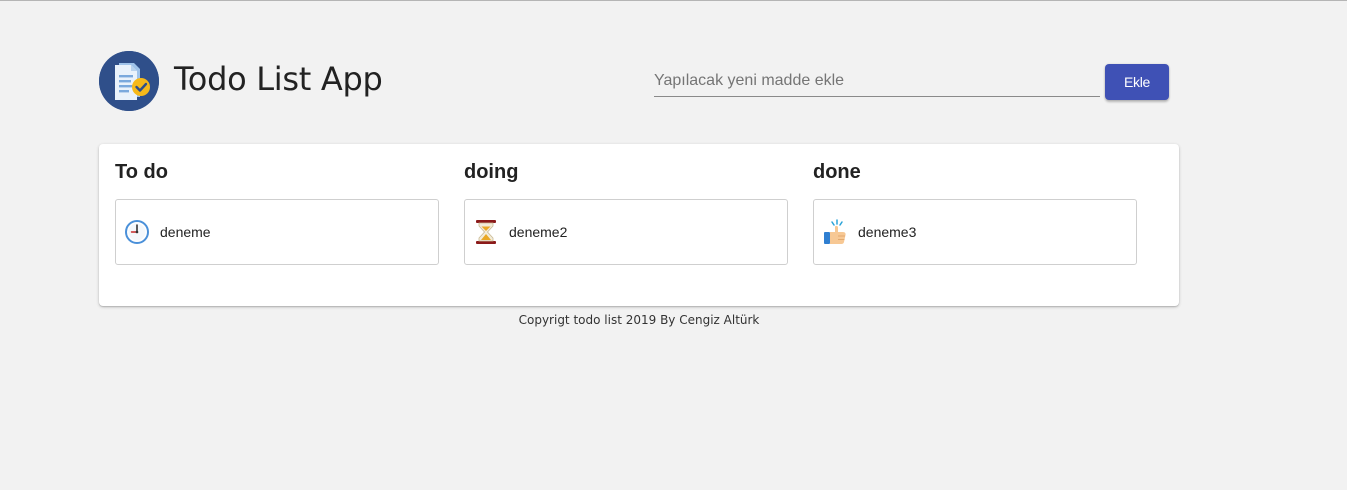  Describe the element at coordinates (278, 79) in the screenshot. I see `app-title: Todo List App` at that location.